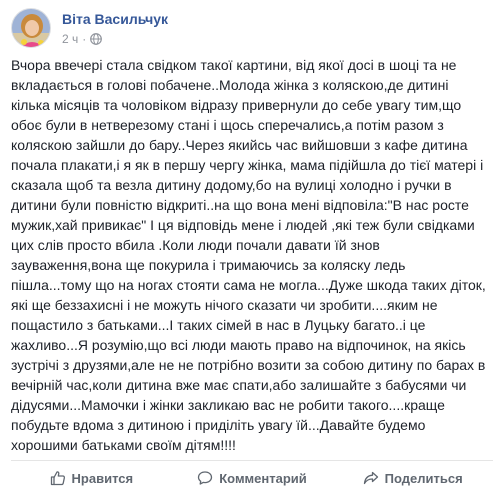 The height and width of the screenshot is (496, 504). What do you see at coordinates (70, 39) in the screenshot?
I see `post-timestamp: 2 ч` at bounding box center [70, 39].